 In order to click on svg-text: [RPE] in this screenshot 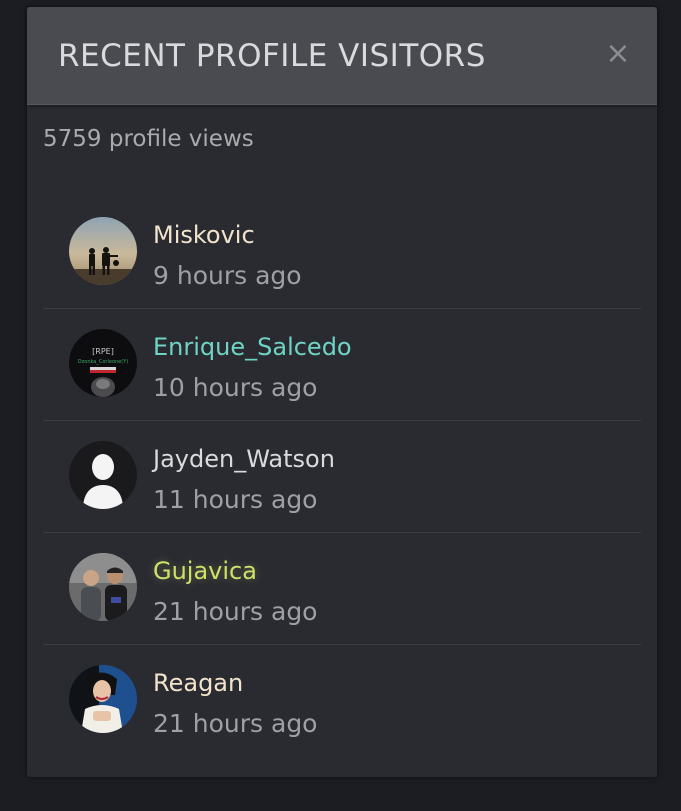, I will do `click(103, 351)`.